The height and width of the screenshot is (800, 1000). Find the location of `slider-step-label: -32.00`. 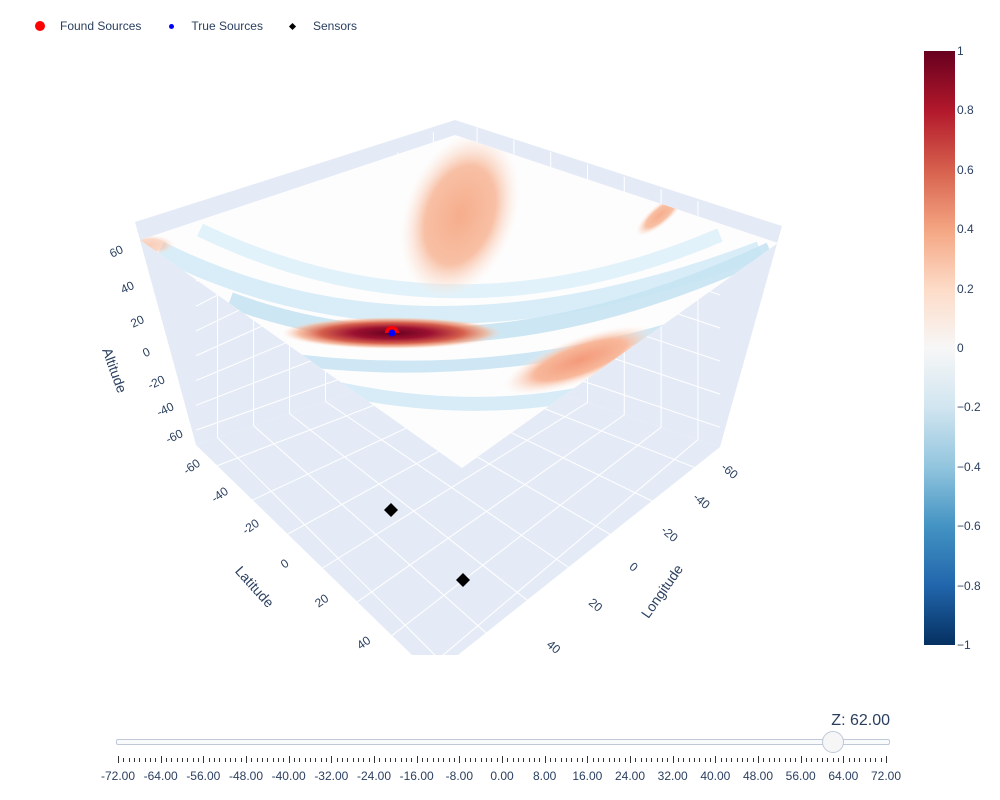

slider-step-label: -32.00 is located at coordinates (331, 776).